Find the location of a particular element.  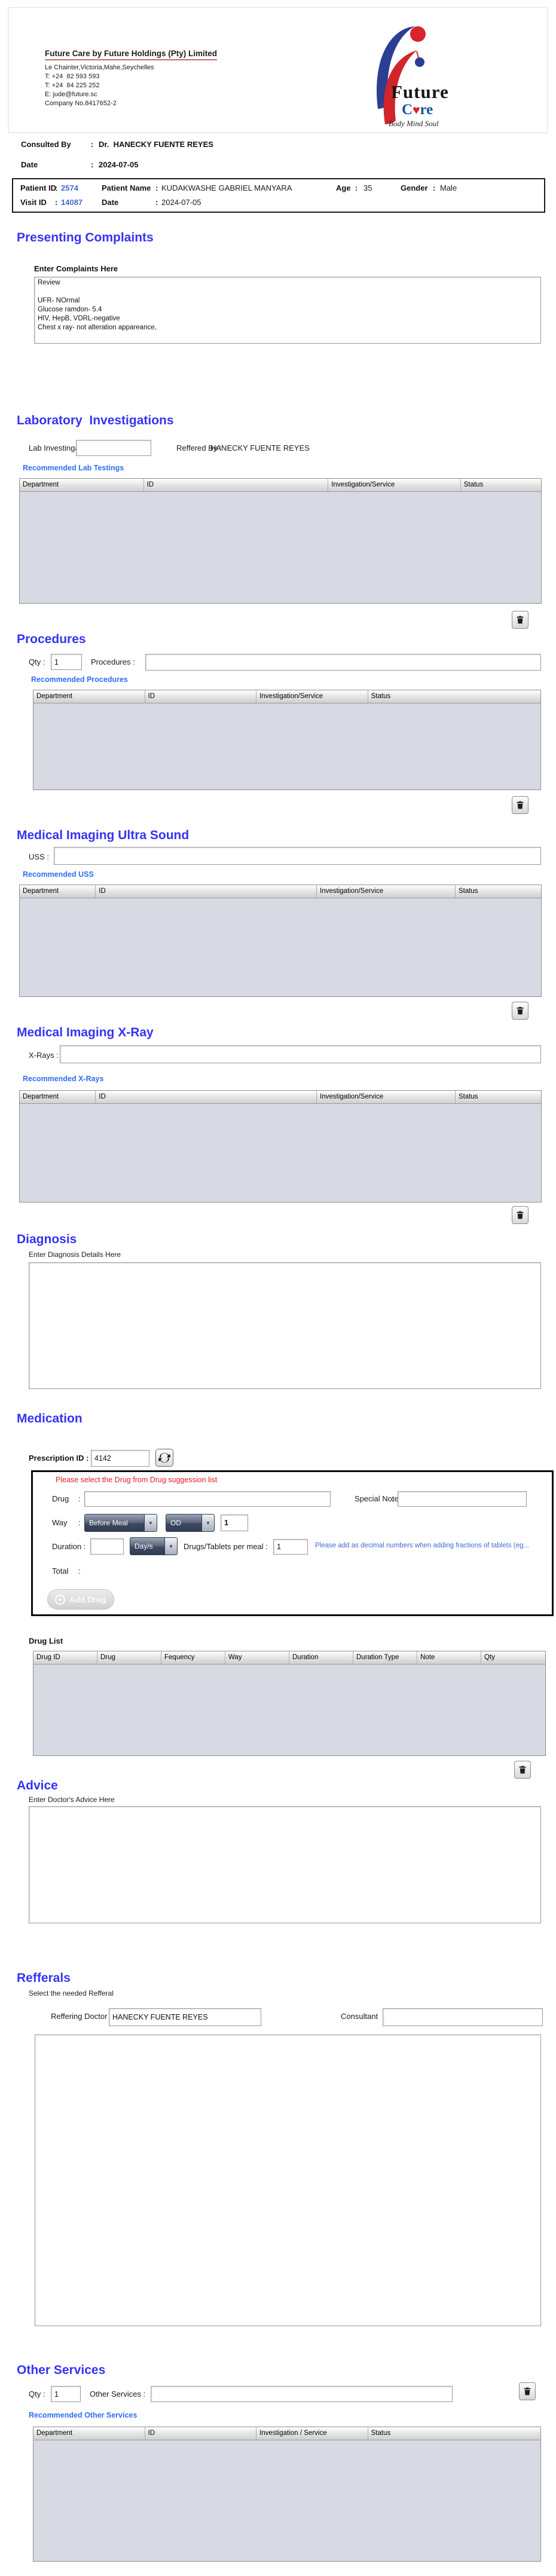

duration-type-select: Day/s ▼ is located at coordinates (154, 1546).